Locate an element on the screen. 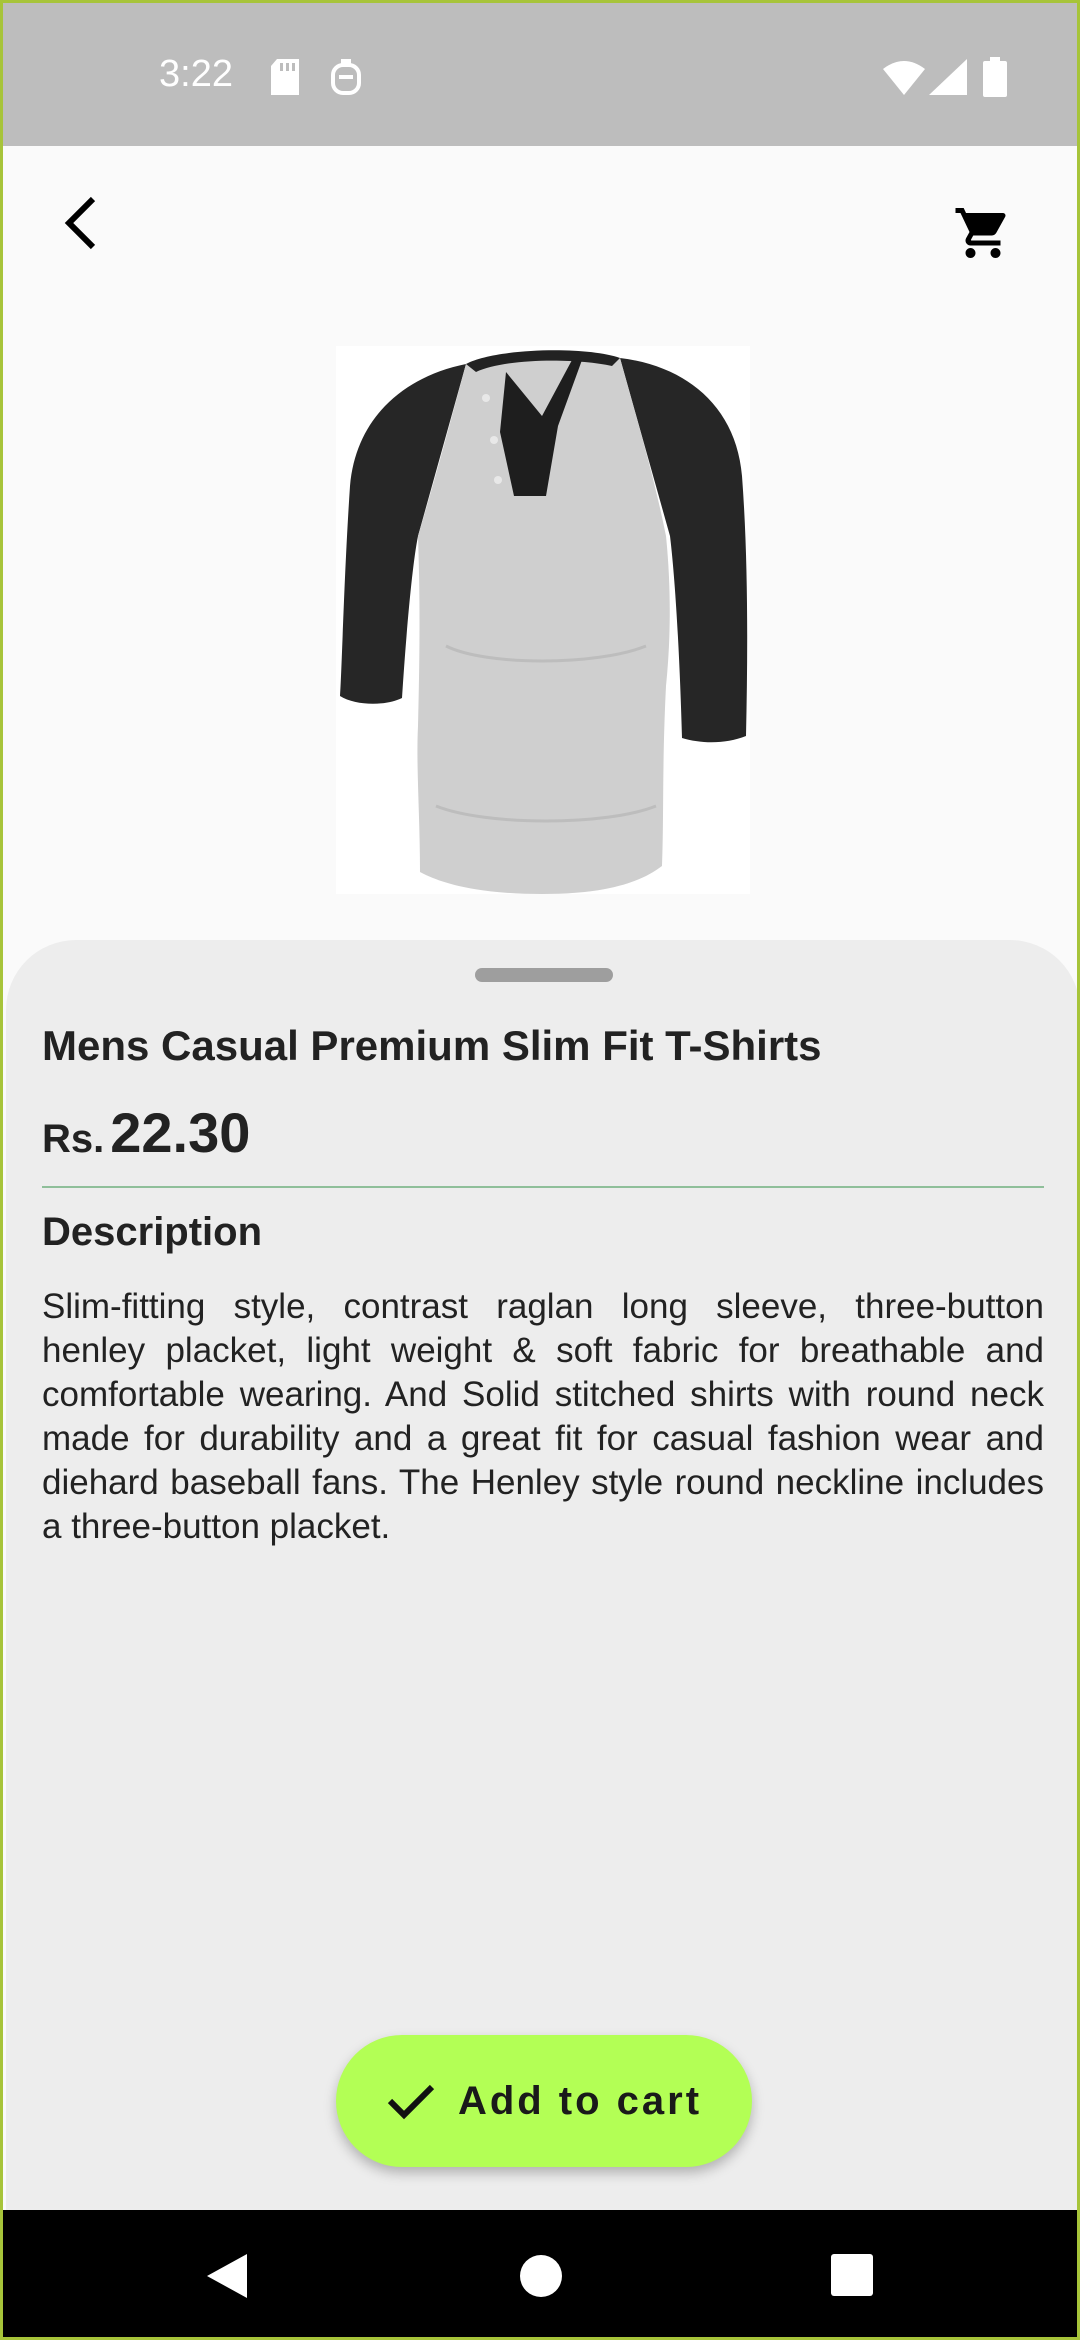  raglan-henley-shirt-image is located at coordinates (544, 622).